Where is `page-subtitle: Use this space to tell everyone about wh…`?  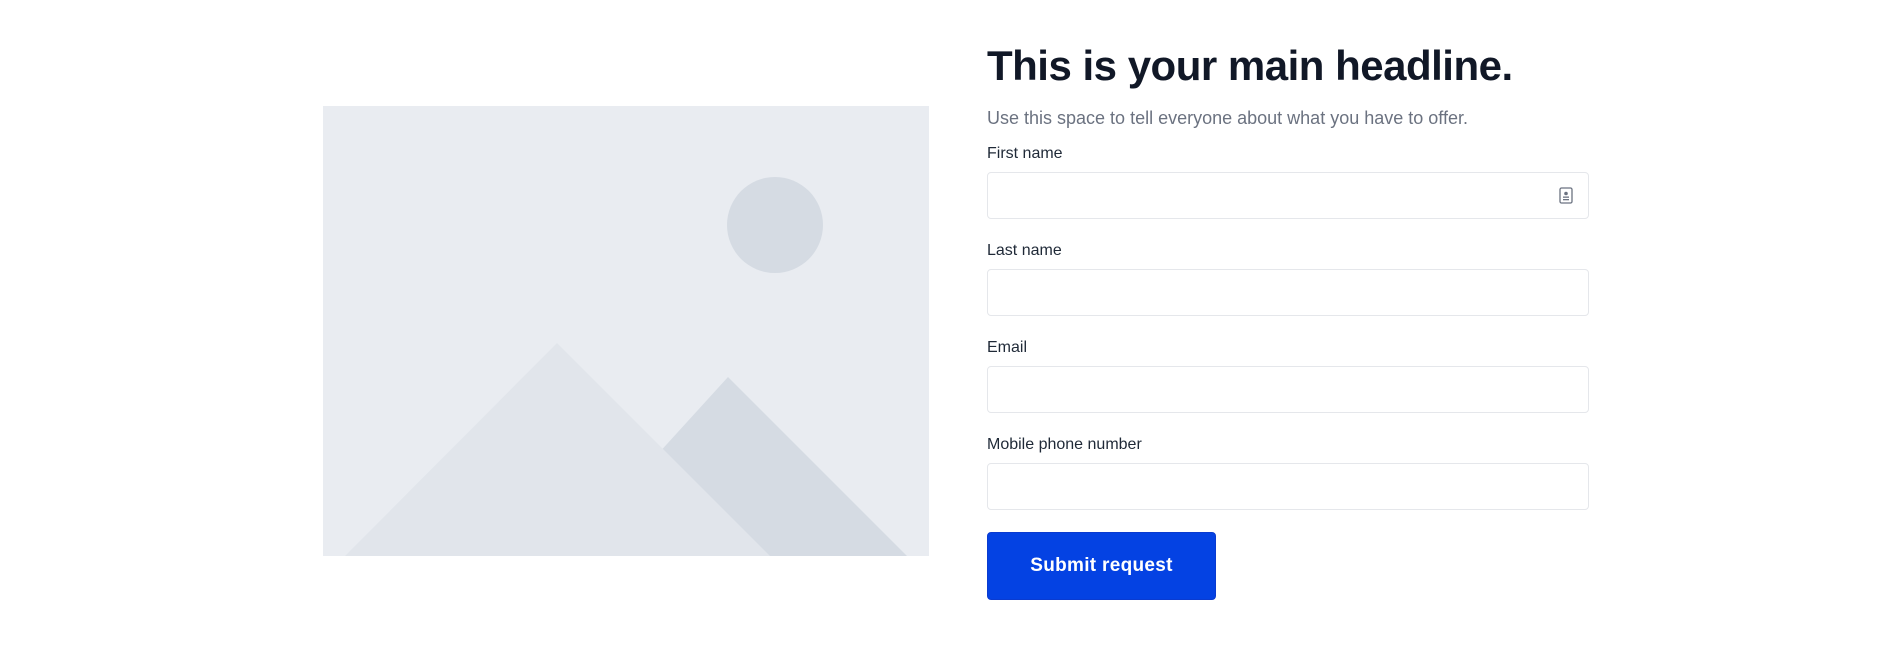 page-subtitle: Use this space to tell everyone about wh… is located at coordinates (1227, 118).